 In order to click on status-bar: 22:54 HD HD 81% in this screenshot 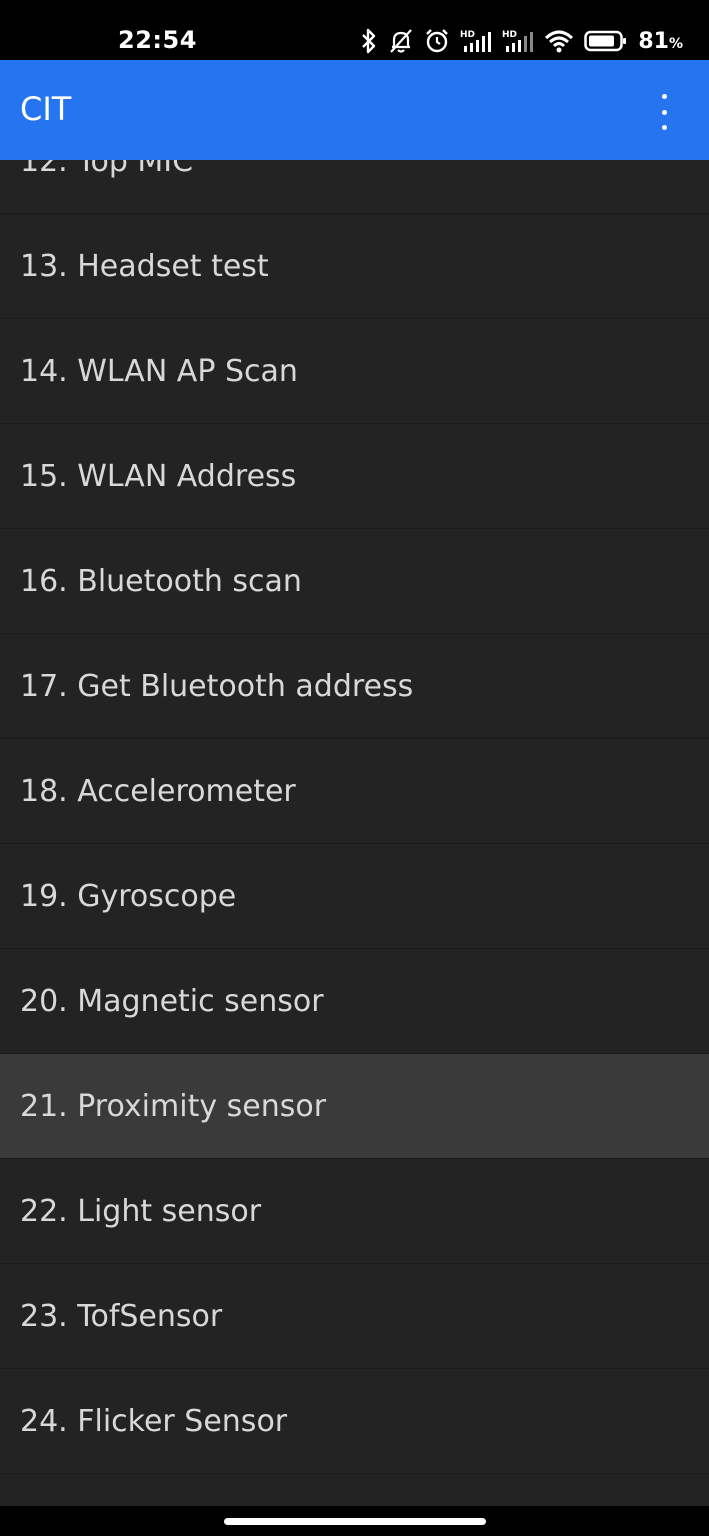, I will do `click(354, 30)`.